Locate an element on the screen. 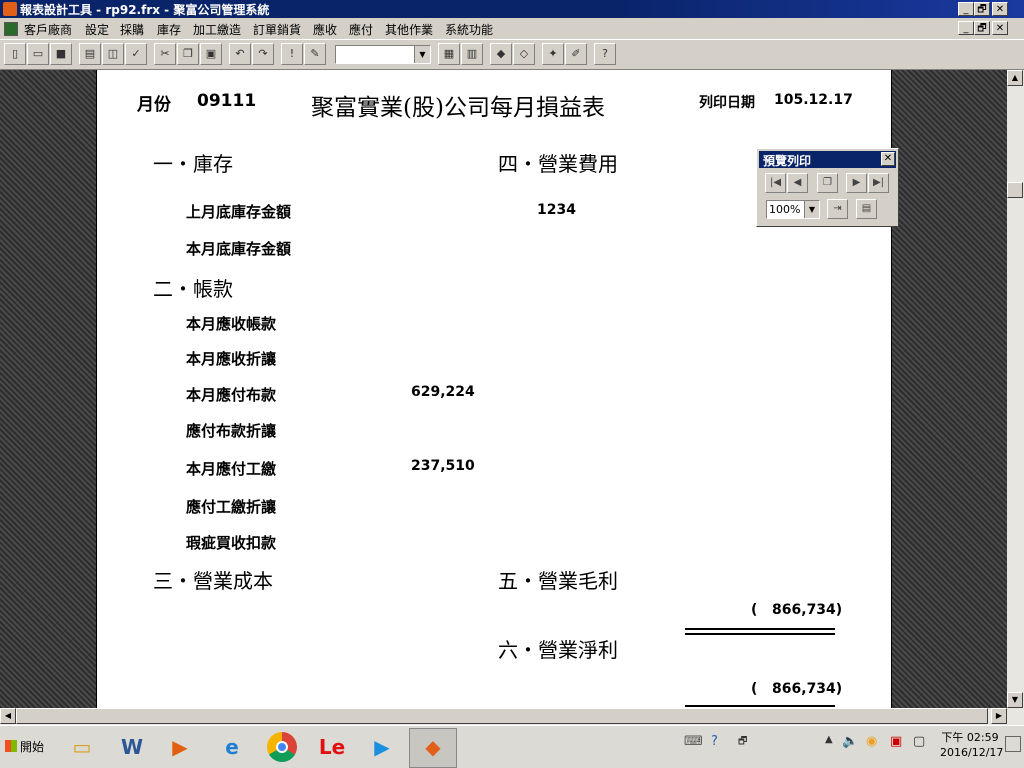  modify-icon: ✎ is located at coordinates (315, 54).